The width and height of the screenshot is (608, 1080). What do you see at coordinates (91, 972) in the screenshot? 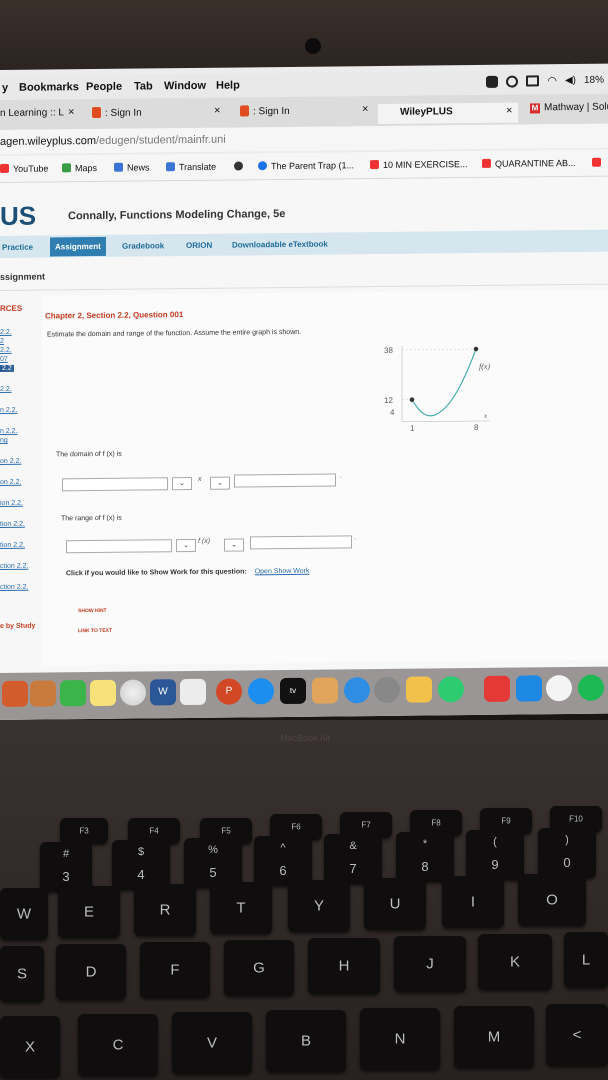
I see `key-d: D` at bounding box center [91, 972].